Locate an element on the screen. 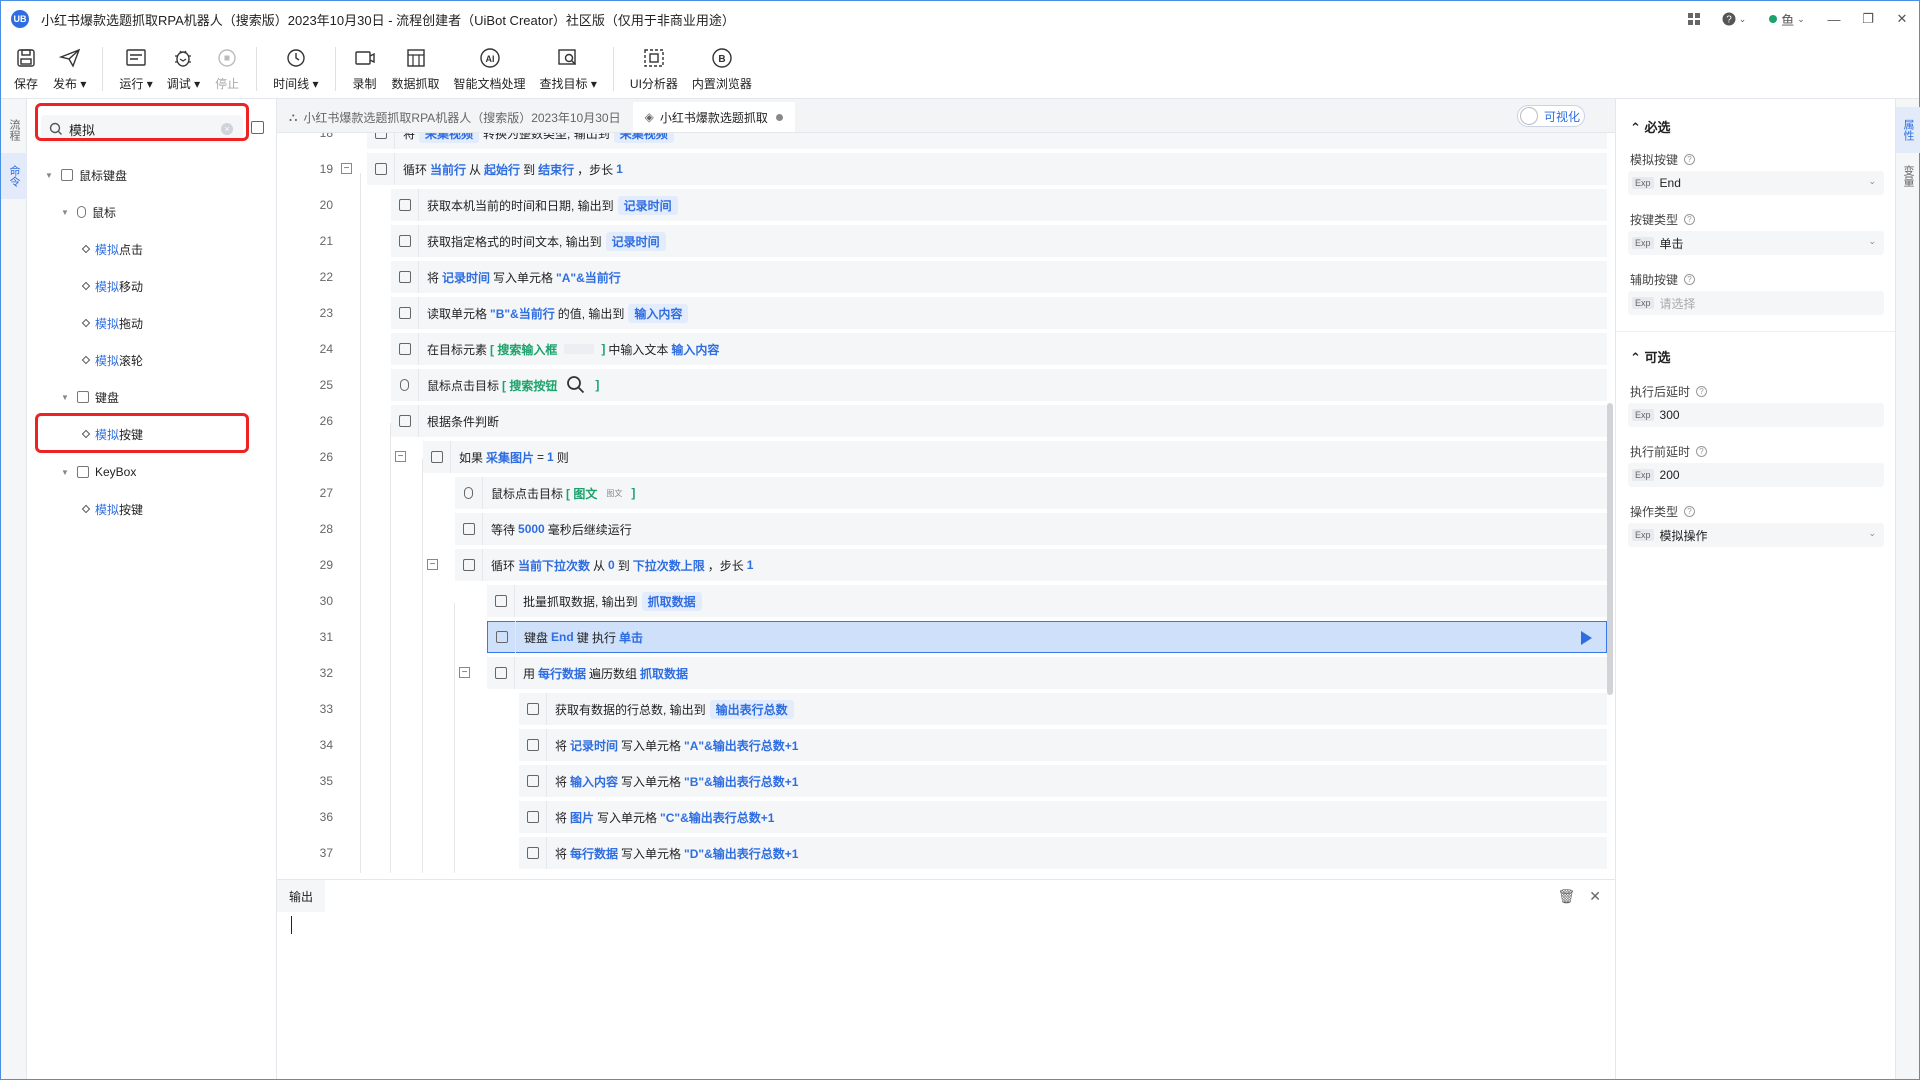 This screenshot has width=1920, height=1080. code-line: 33 获取有数据的行总数, 输出到 输出表行总数 is located at coordinates (942, 709).